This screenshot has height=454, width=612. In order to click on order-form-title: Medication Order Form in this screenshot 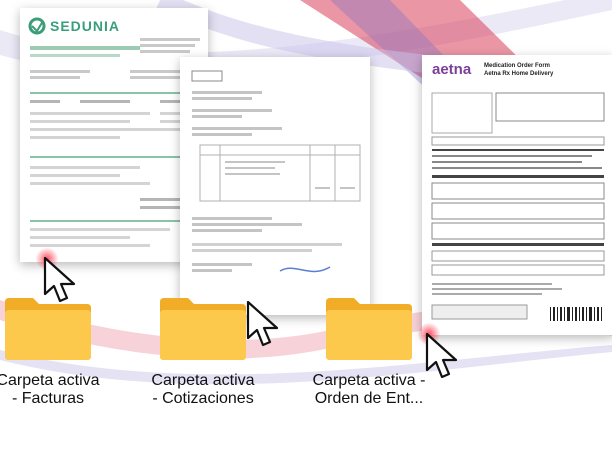, I will do `click(517, 66)`.